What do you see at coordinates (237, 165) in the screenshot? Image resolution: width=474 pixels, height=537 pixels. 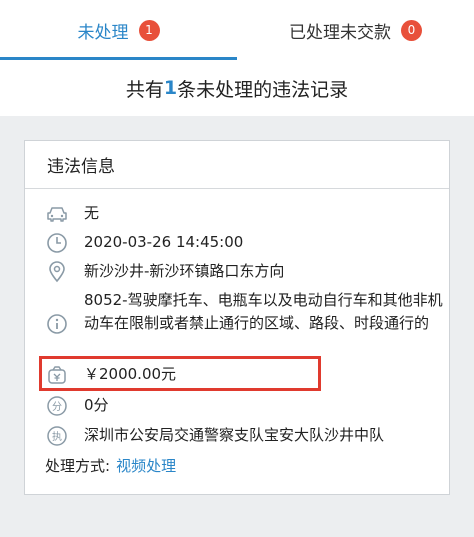 I see `card-title: 违法信息` at bounding box center [237, 165].